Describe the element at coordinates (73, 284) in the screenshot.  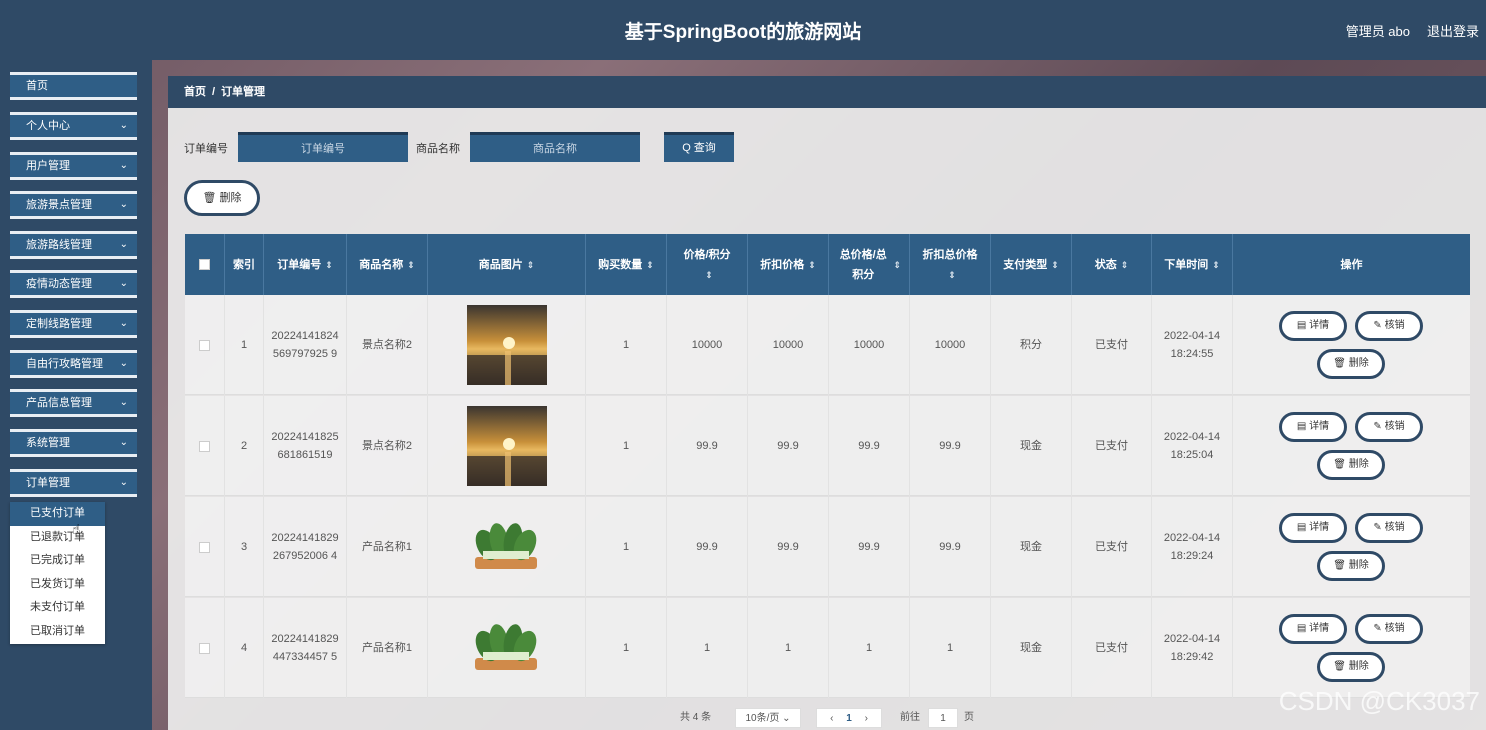
I see `sidebar-item-epidemic: 疫情动态管理 ⌄` at that location.